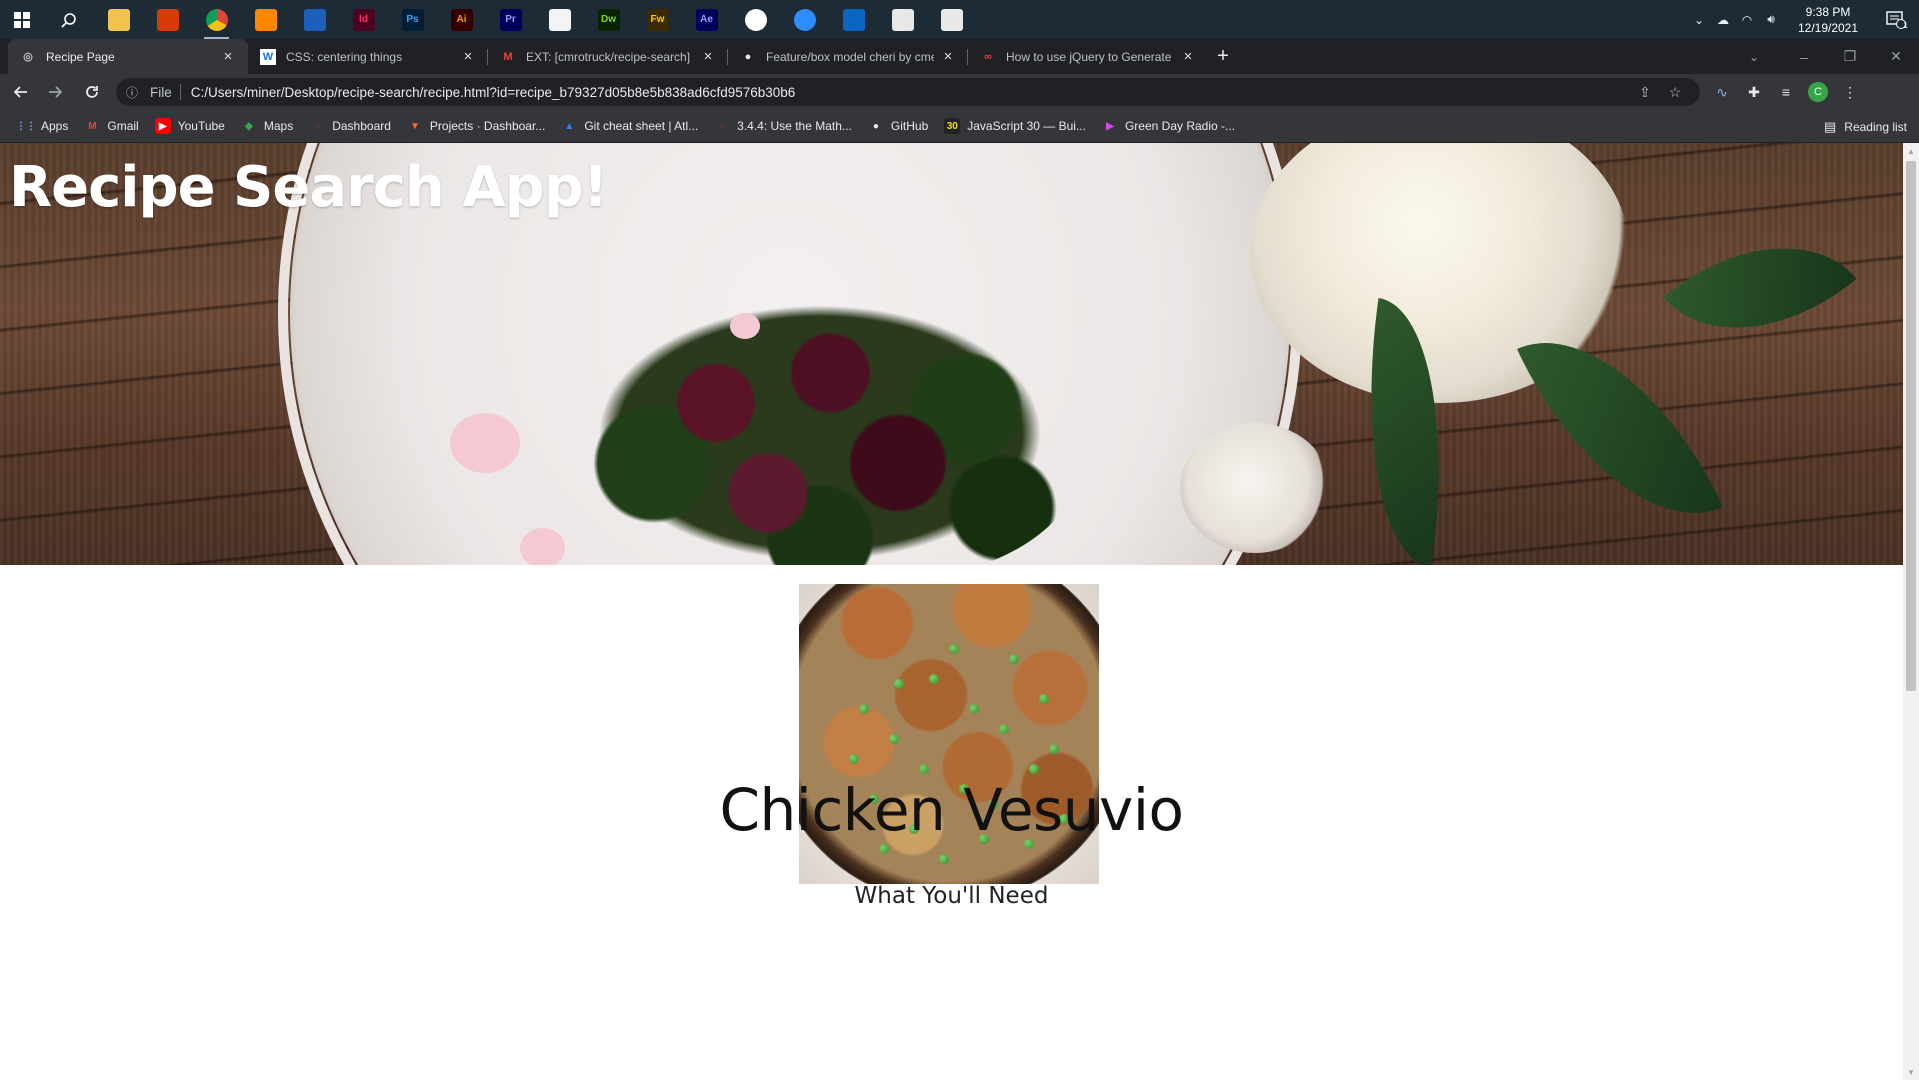 The image size is (1919, 1080). Describe the element at coordinates (1747, 19) in the screenshot. I see `wifi-icon: ◠` at that location.